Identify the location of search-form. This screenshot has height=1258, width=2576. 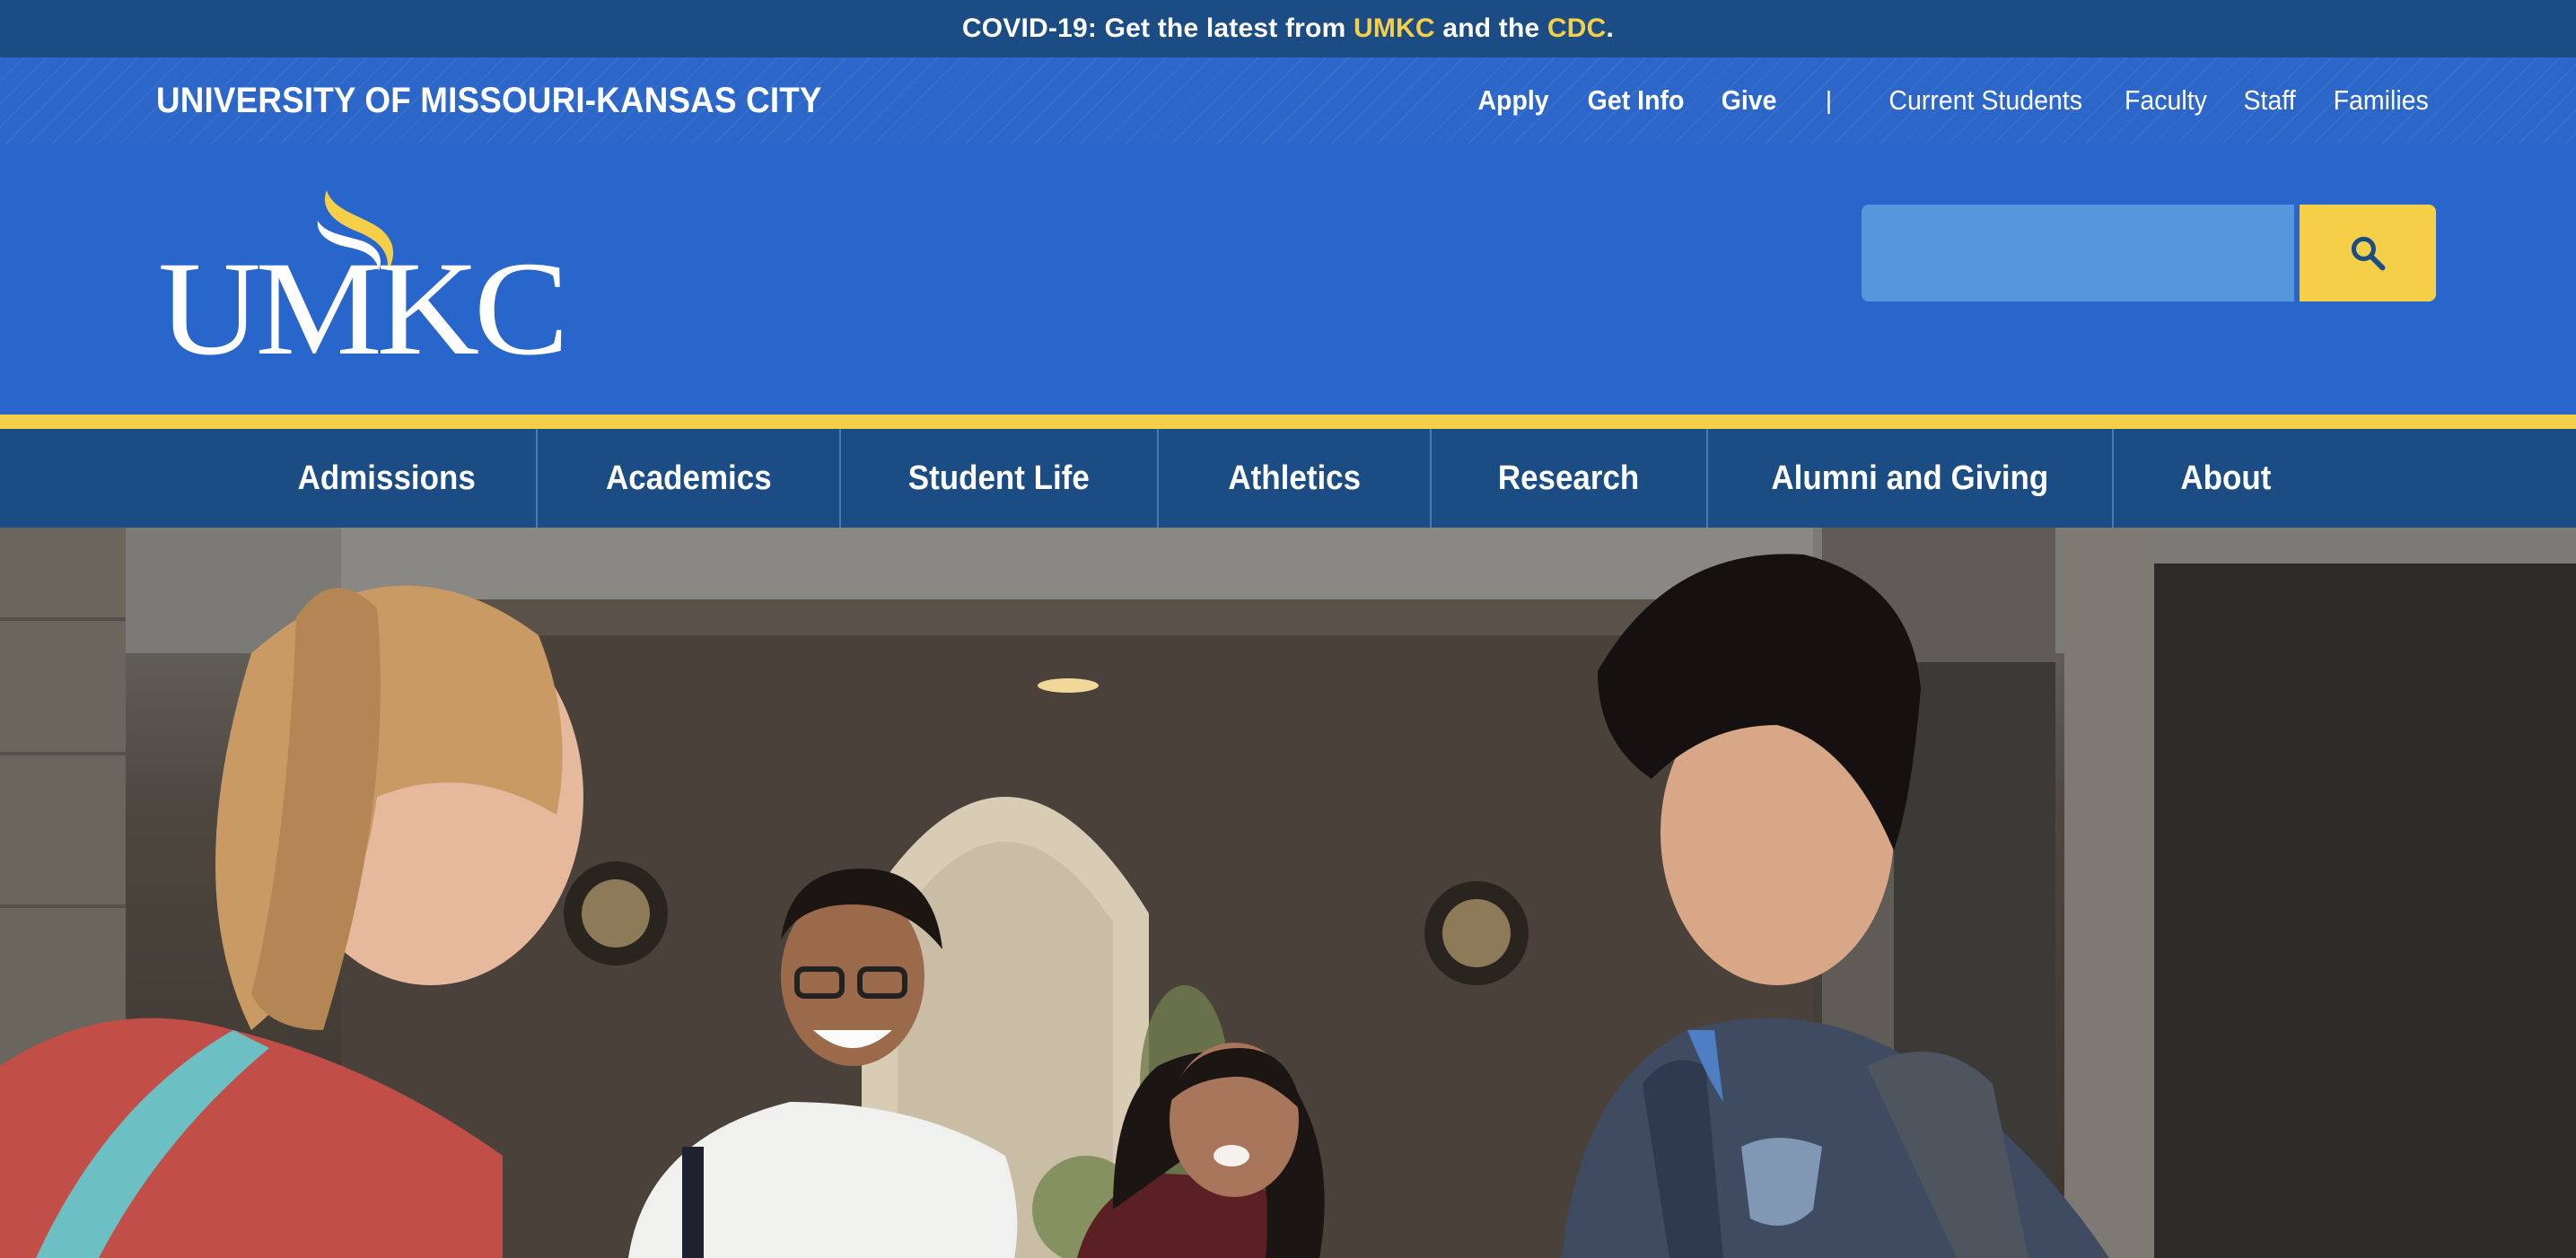
(2149, 253).